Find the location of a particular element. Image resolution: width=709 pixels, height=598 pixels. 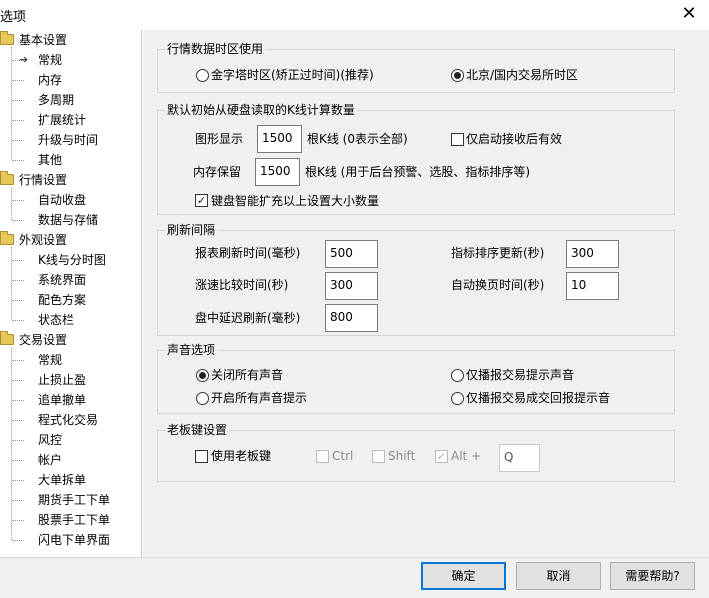

tree-item: 常规 is located at coordinates (70, 360).